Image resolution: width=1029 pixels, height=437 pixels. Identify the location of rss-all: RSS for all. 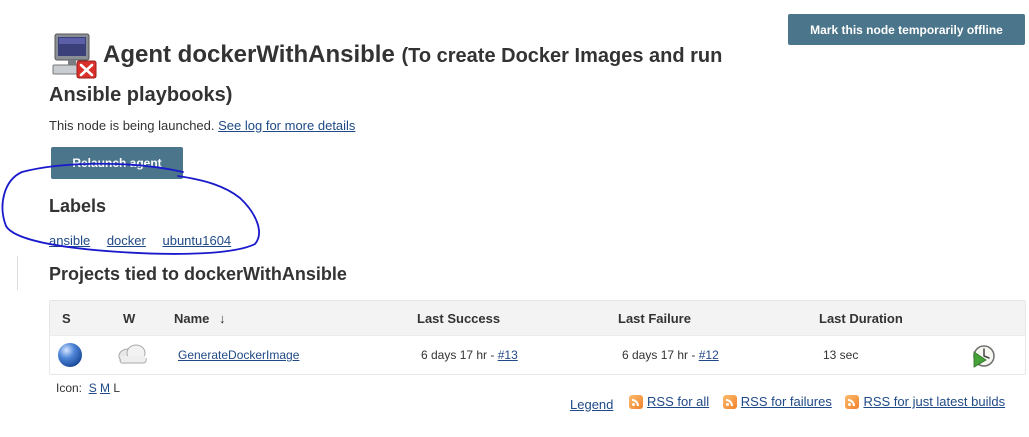
(669, 401).